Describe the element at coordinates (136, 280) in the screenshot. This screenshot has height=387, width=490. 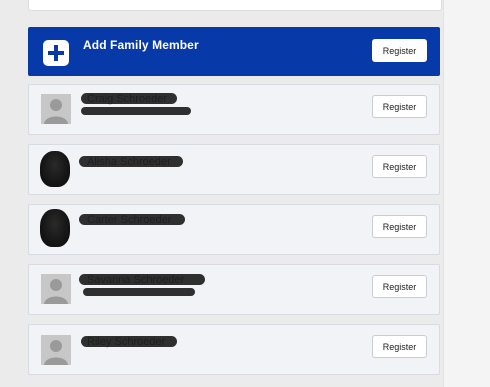
I see `member-name: Savanna Schroeder` at that location.